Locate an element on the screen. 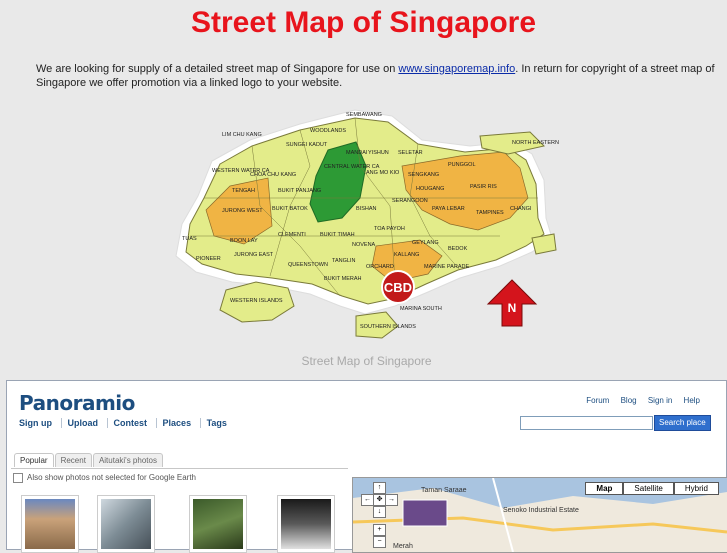 Image resolution: width=727 pixels, height=553 pixels. nav-tags: Tags is located at coordinates (216, 423).